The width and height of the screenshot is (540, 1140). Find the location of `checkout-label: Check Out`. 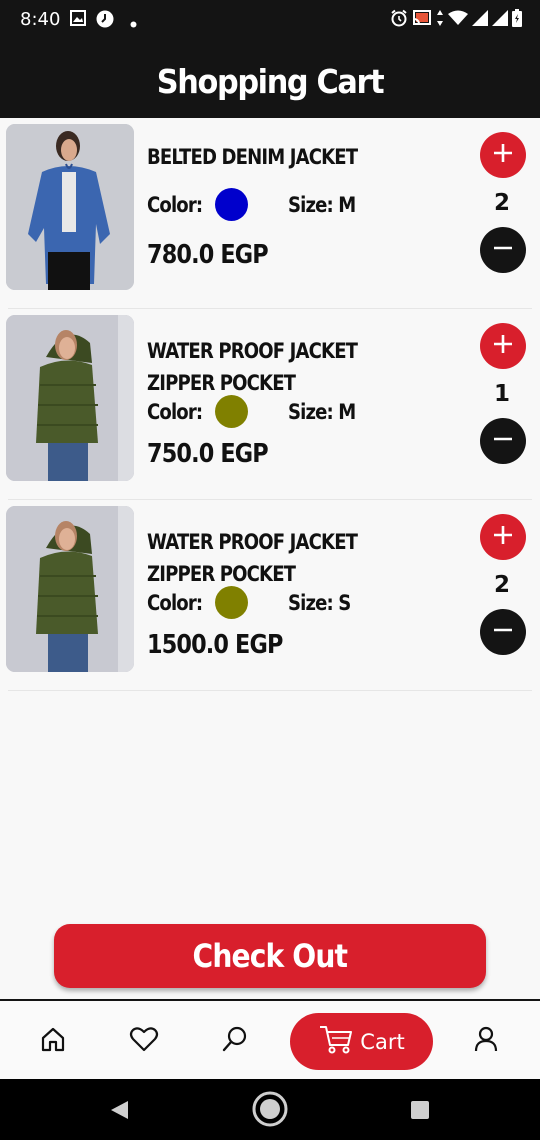

checkout-label: Check Out is located at coordinates (270, 956).